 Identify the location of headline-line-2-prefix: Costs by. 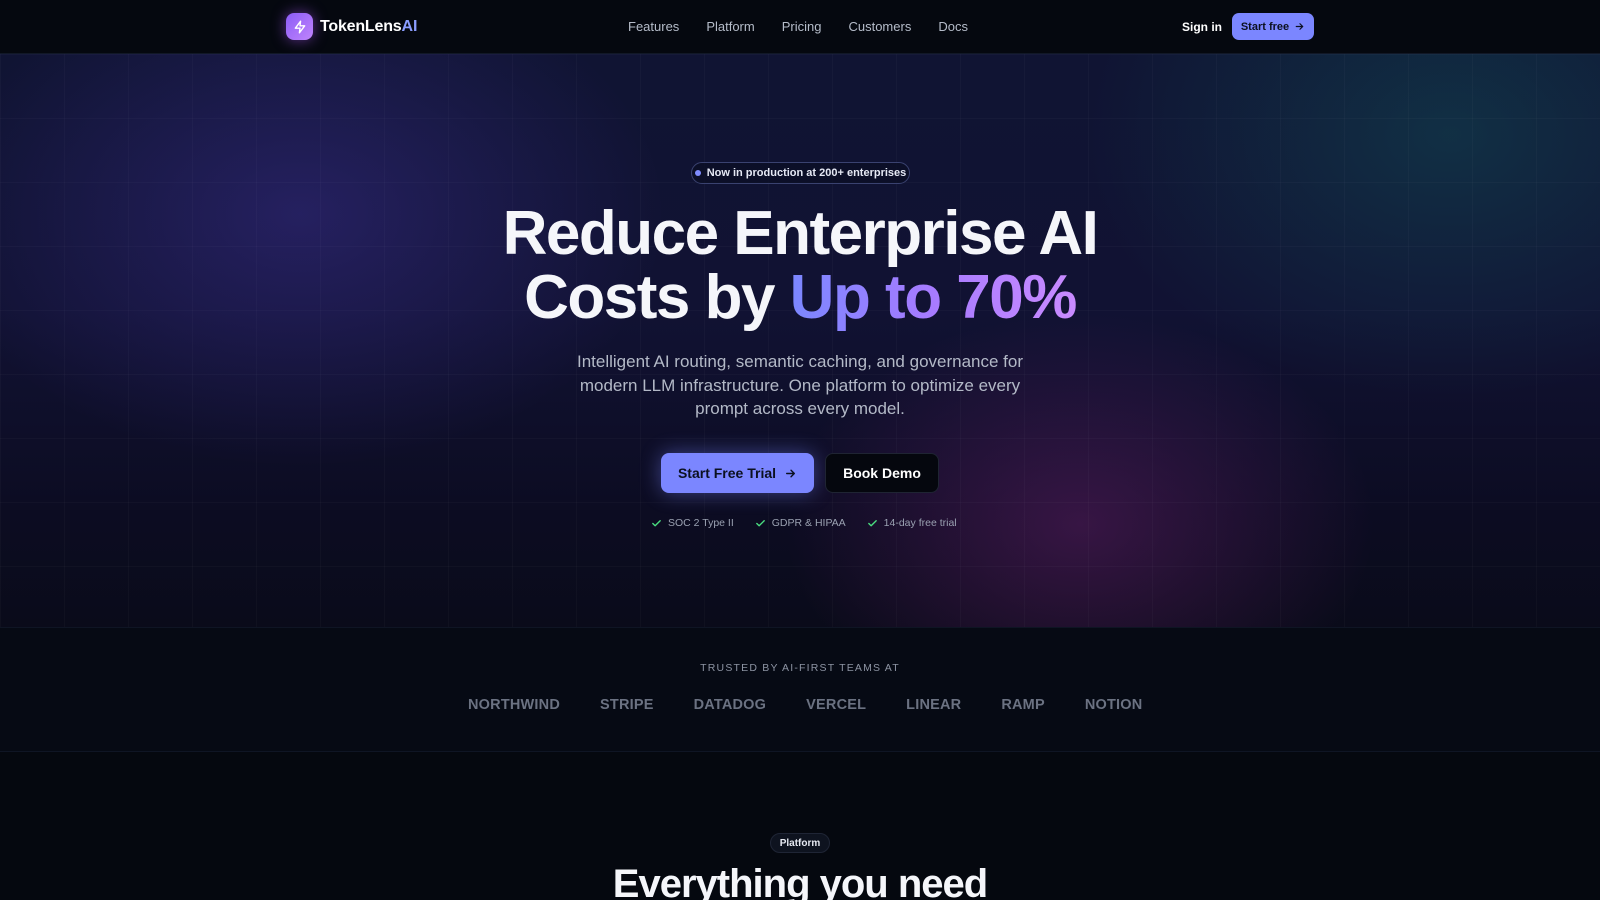
(657, 297).